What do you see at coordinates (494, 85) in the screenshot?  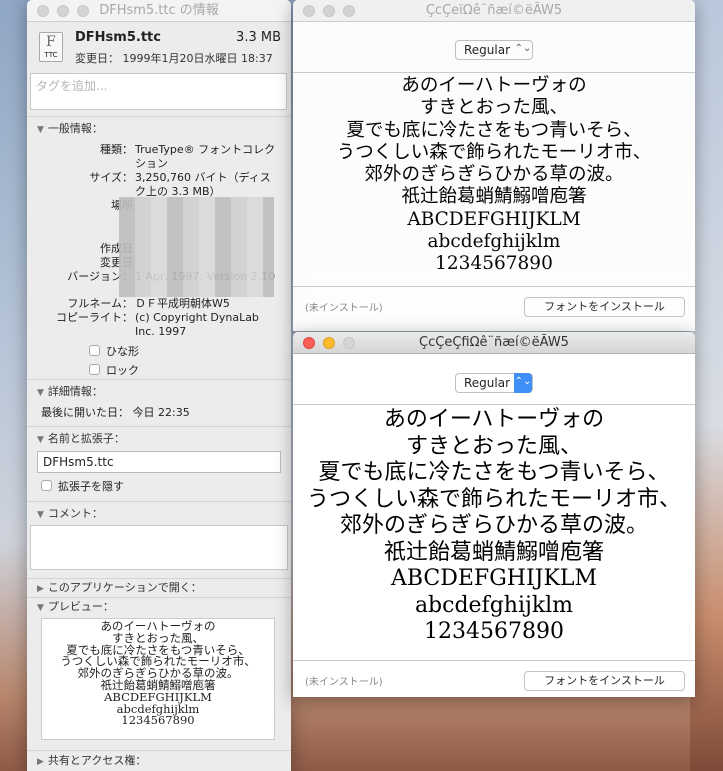 I see `sample-line: あのイーハトーヴォの` at bounding box center [494, 85].